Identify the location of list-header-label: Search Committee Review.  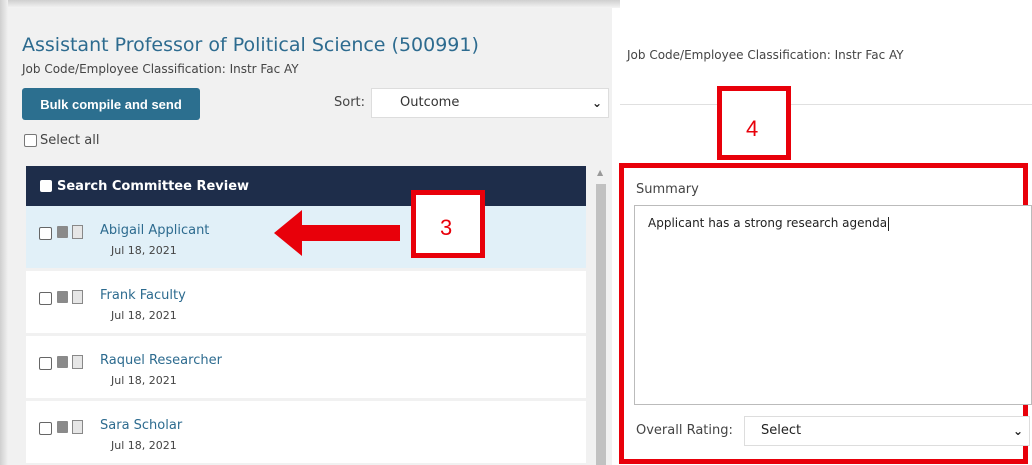
(153, 186).